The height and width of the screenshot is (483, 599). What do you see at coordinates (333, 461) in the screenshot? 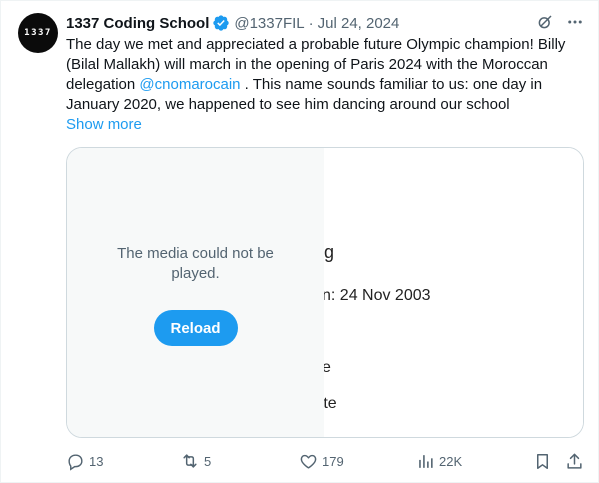
I see `like-count: 179` at bounding box center [333, 461].